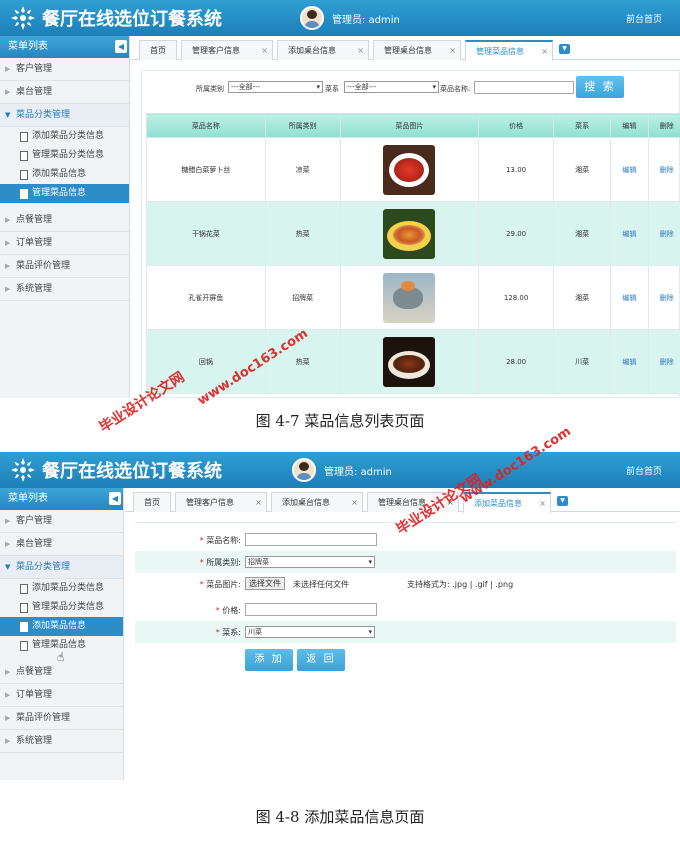 This screenshot has height=841, width=680. Describe the element at coordinates (275, 87) in the screenshot. I see `category-select: ---全部---` at that location.